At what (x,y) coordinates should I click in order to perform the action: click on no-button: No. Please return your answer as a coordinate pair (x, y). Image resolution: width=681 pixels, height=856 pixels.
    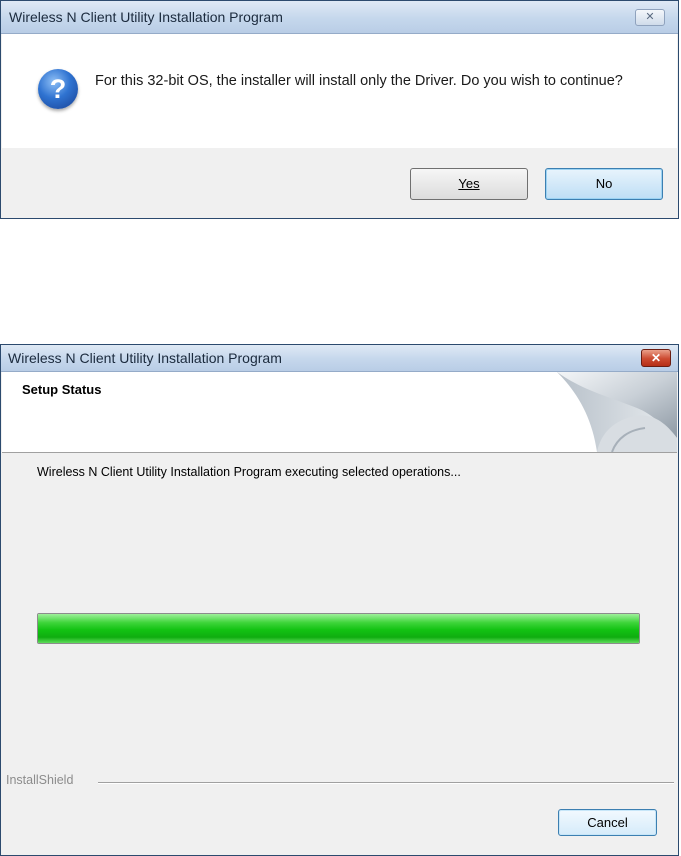
    Looking at the image, I should click on (604, 184).